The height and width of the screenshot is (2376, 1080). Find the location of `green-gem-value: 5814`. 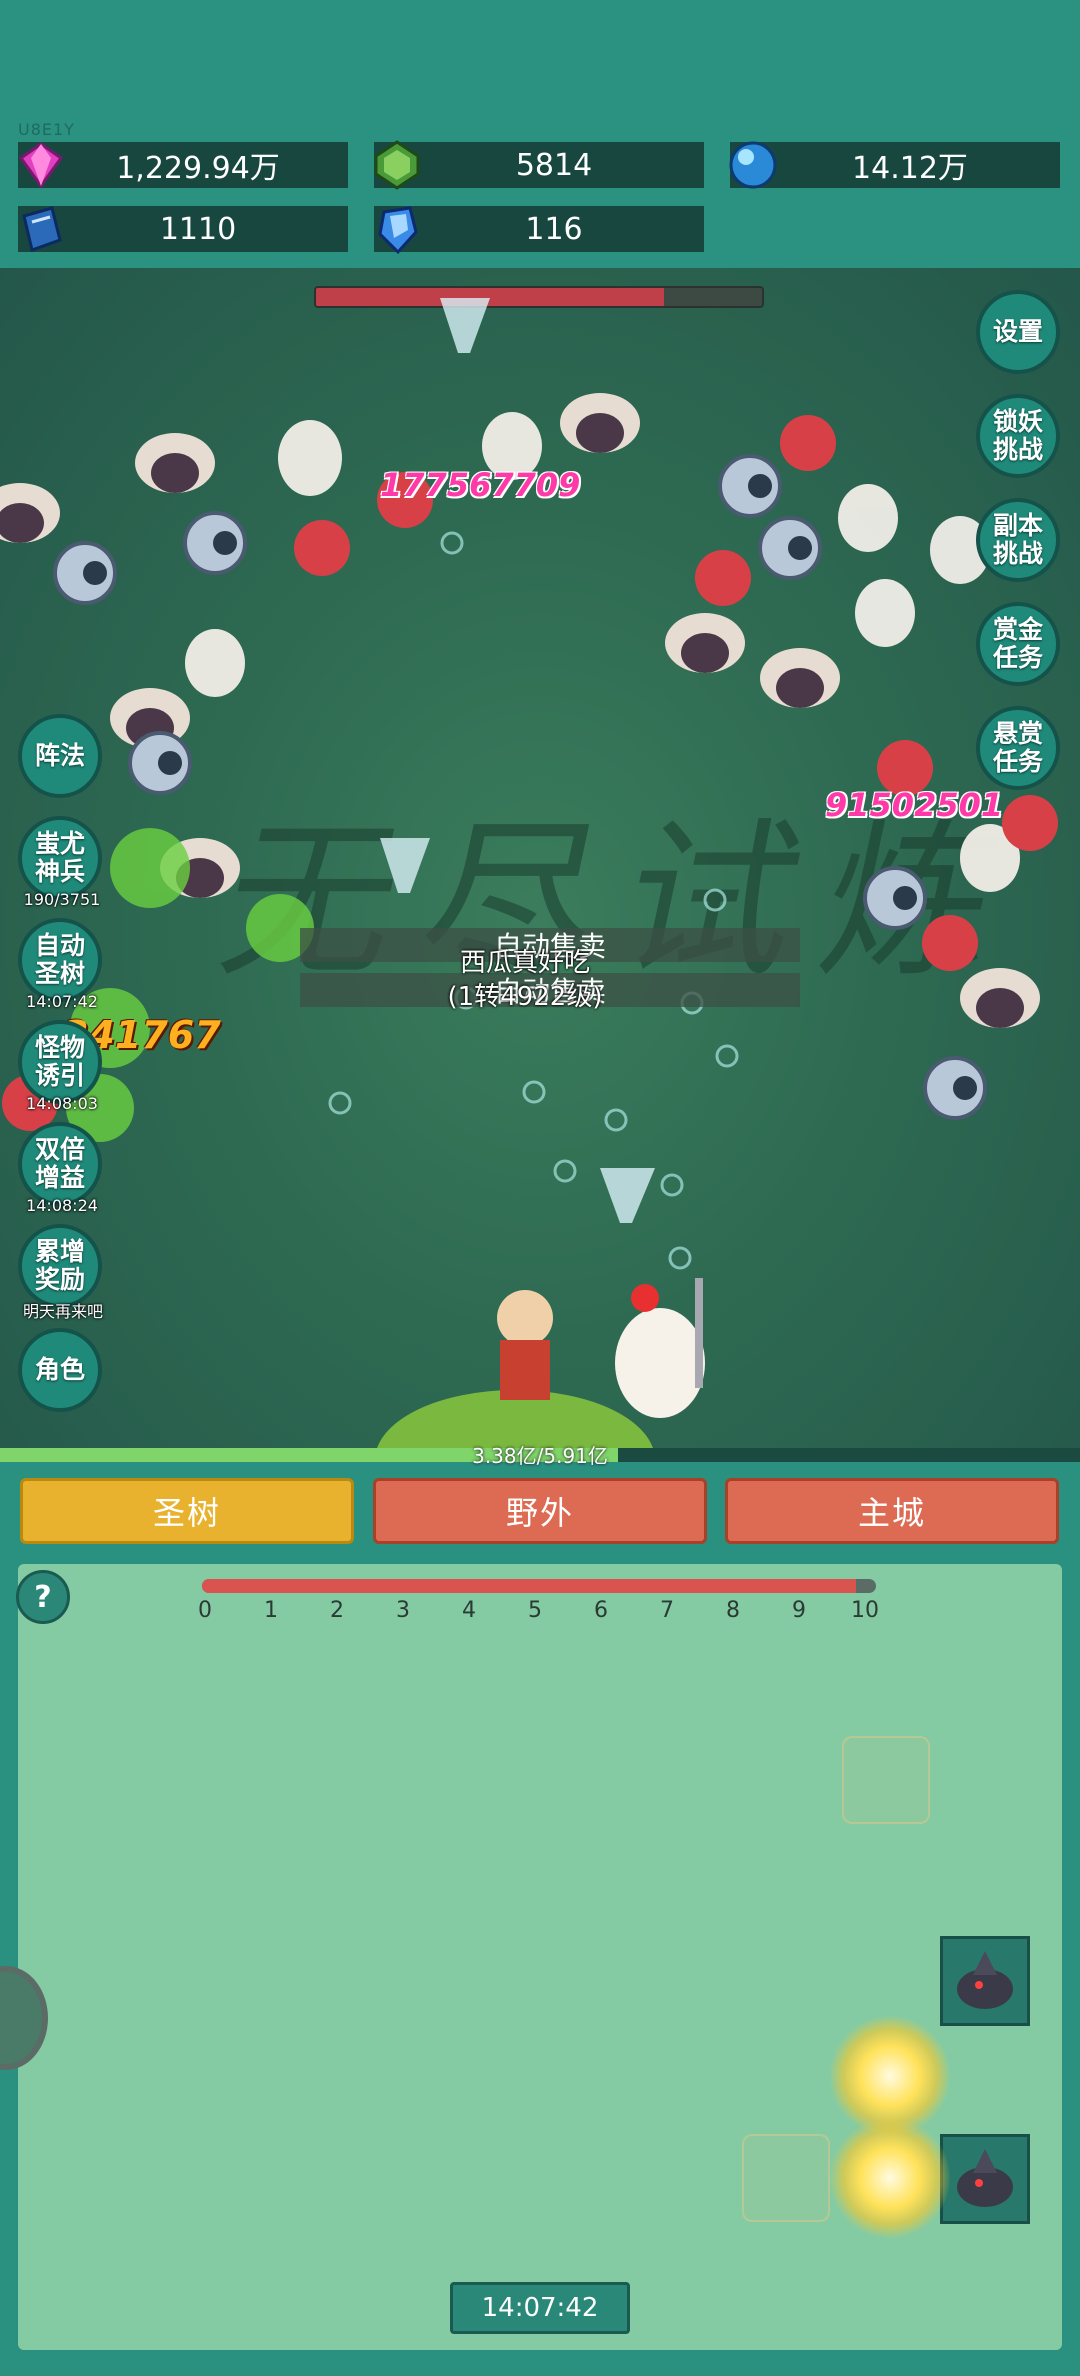

green-gem-value: 5814 is located at coordinates (554, 165).